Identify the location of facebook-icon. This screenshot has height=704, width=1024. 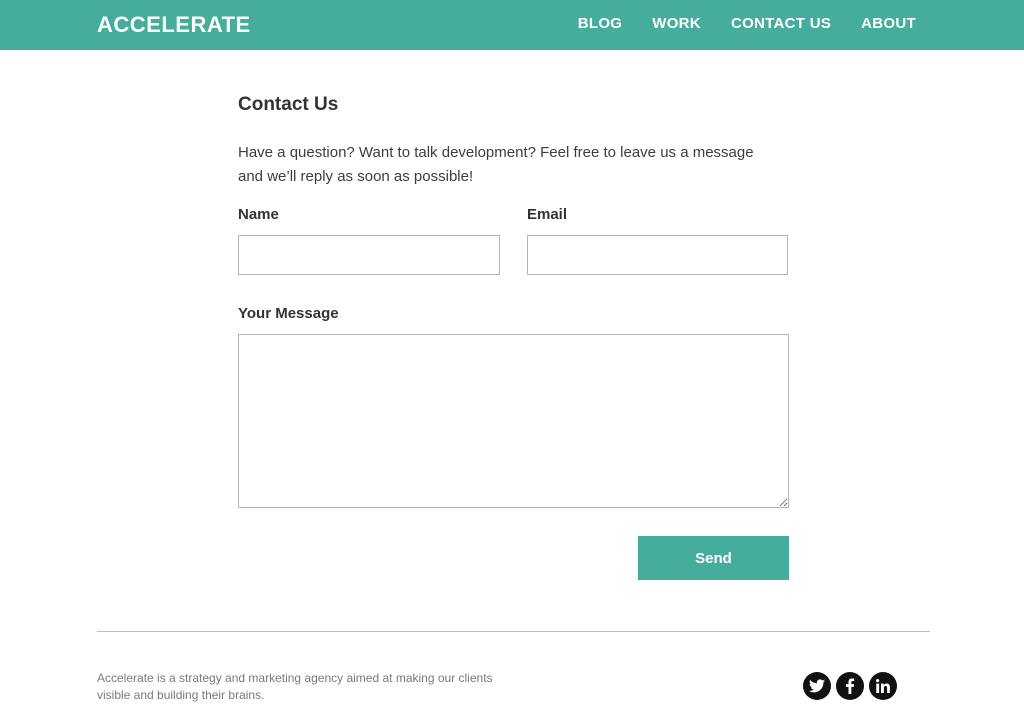
(850, 686).